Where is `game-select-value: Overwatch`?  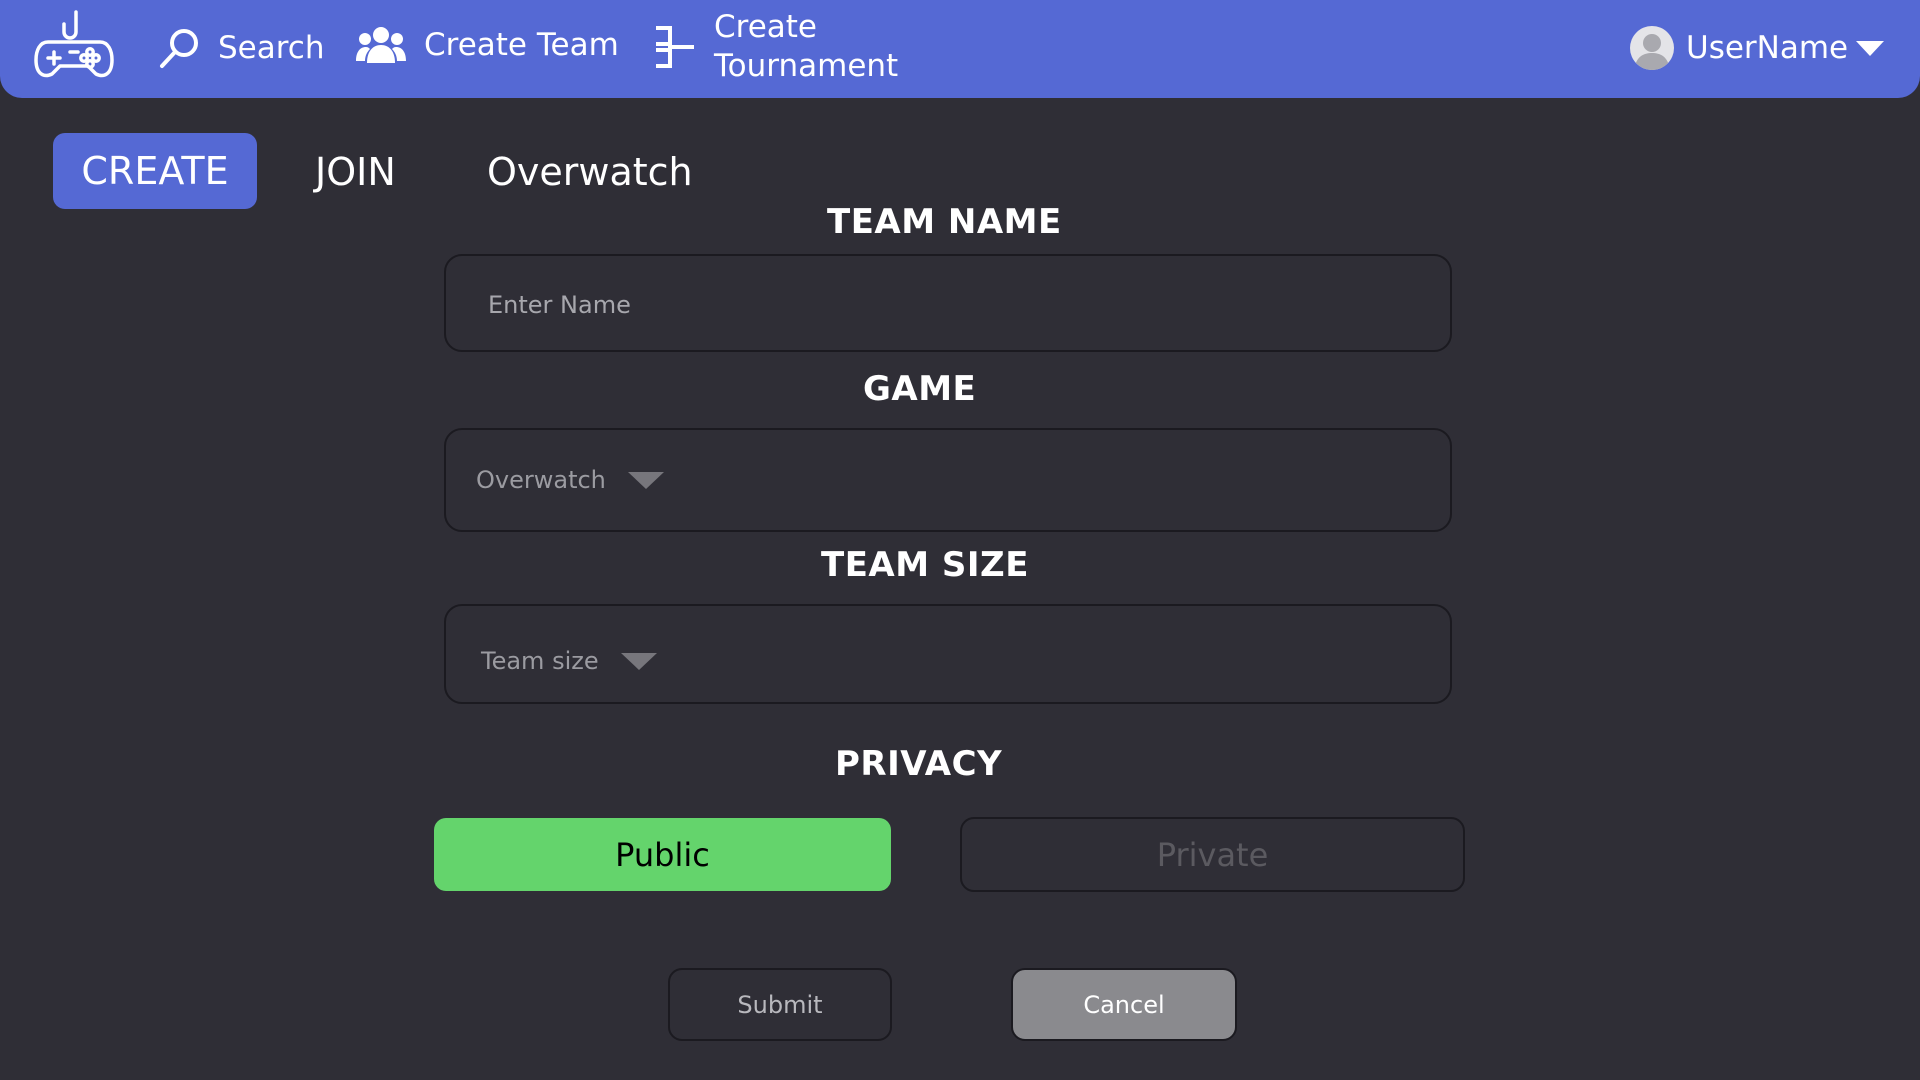
game-select-value: Overwatch is located at coordinates (570, 480).